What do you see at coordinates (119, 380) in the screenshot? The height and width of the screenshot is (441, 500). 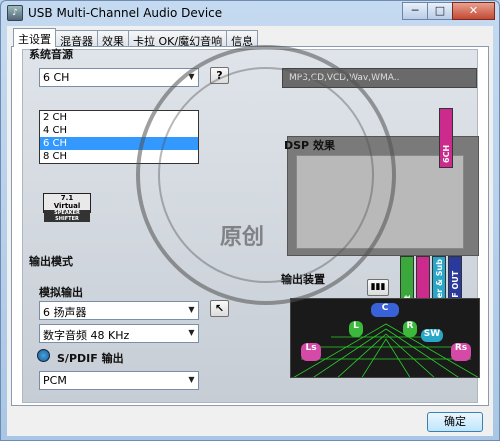 I see `spdif-mode-select: PCM ▼` at bounding box center [119, 380].